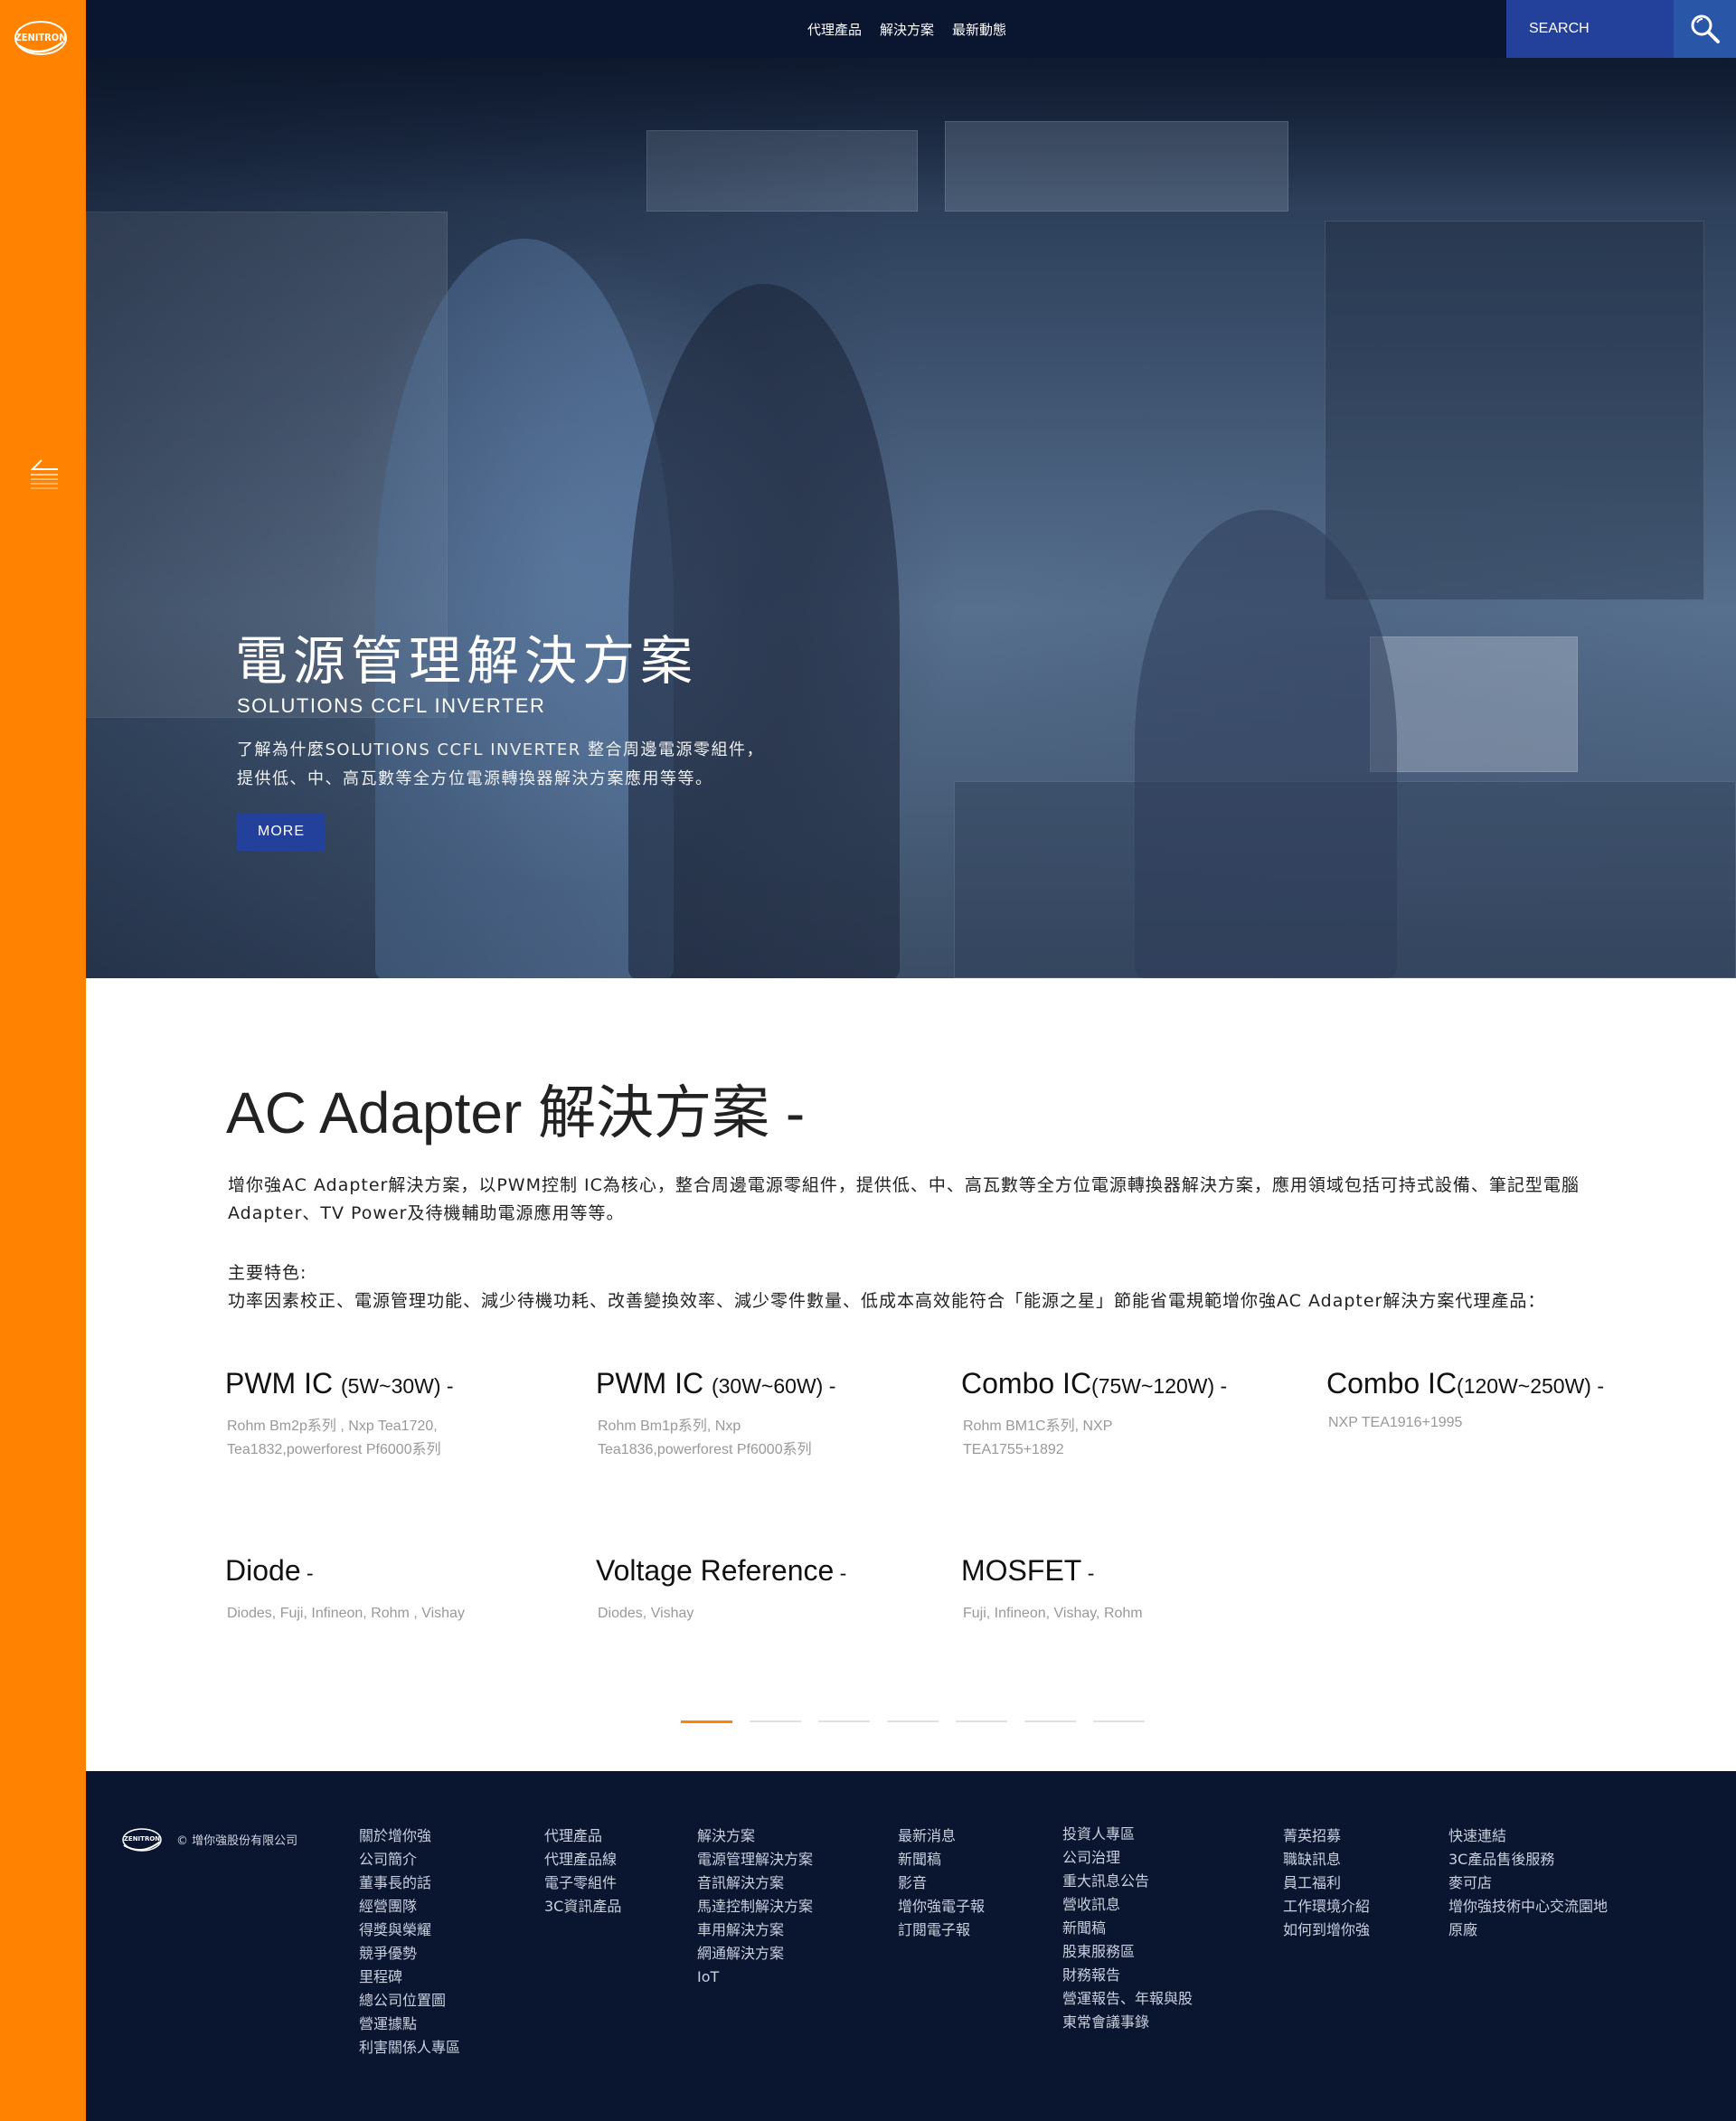  Describe the element at coordinates (1127, 1952) in the screenshot. I see `footer-link: 股東服務區` at that location.